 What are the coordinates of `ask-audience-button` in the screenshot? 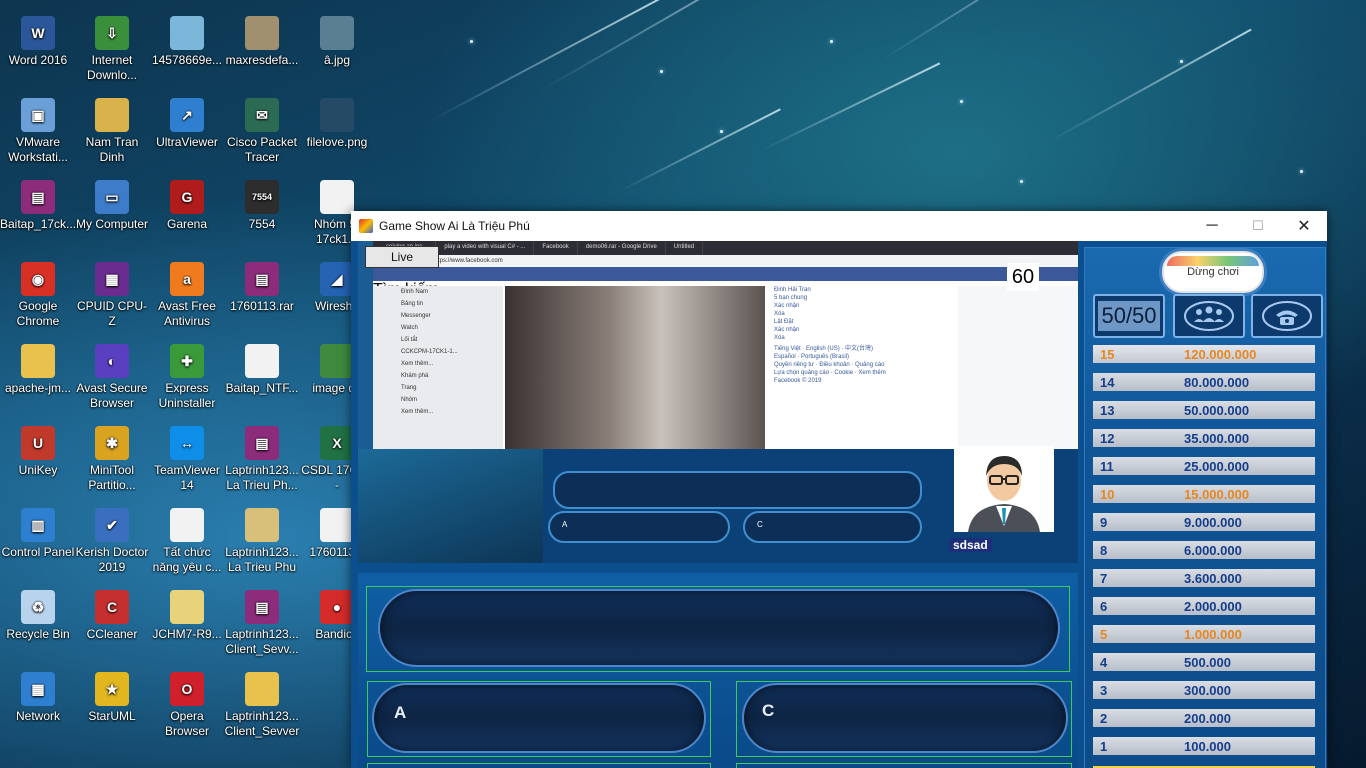 It's located at (1209, 316).